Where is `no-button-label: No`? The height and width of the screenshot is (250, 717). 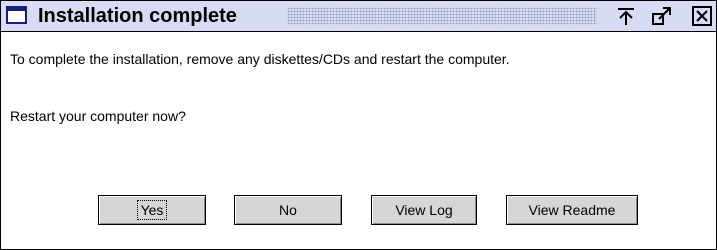 no-button-label: No is located at coordinates (288, 210).